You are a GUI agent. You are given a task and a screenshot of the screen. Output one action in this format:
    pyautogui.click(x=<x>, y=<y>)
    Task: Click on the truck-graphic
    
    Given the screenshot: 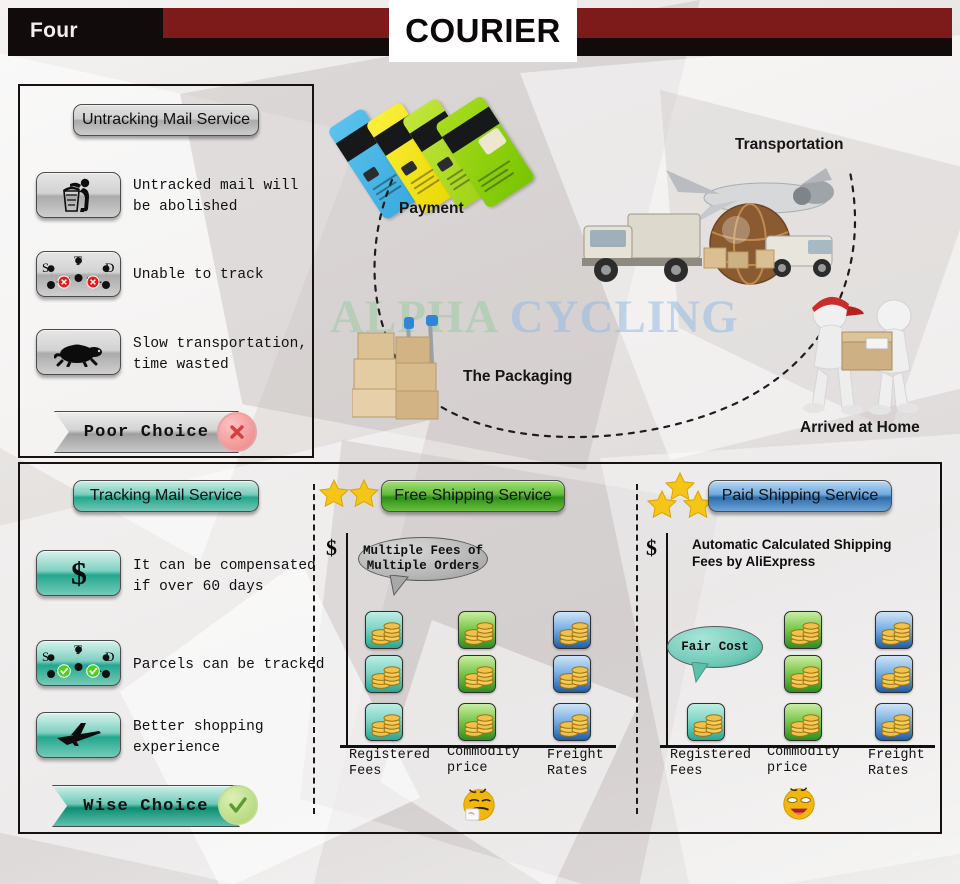 What is the action you would take?
    pyautogui.click(x=642, y=247)
    